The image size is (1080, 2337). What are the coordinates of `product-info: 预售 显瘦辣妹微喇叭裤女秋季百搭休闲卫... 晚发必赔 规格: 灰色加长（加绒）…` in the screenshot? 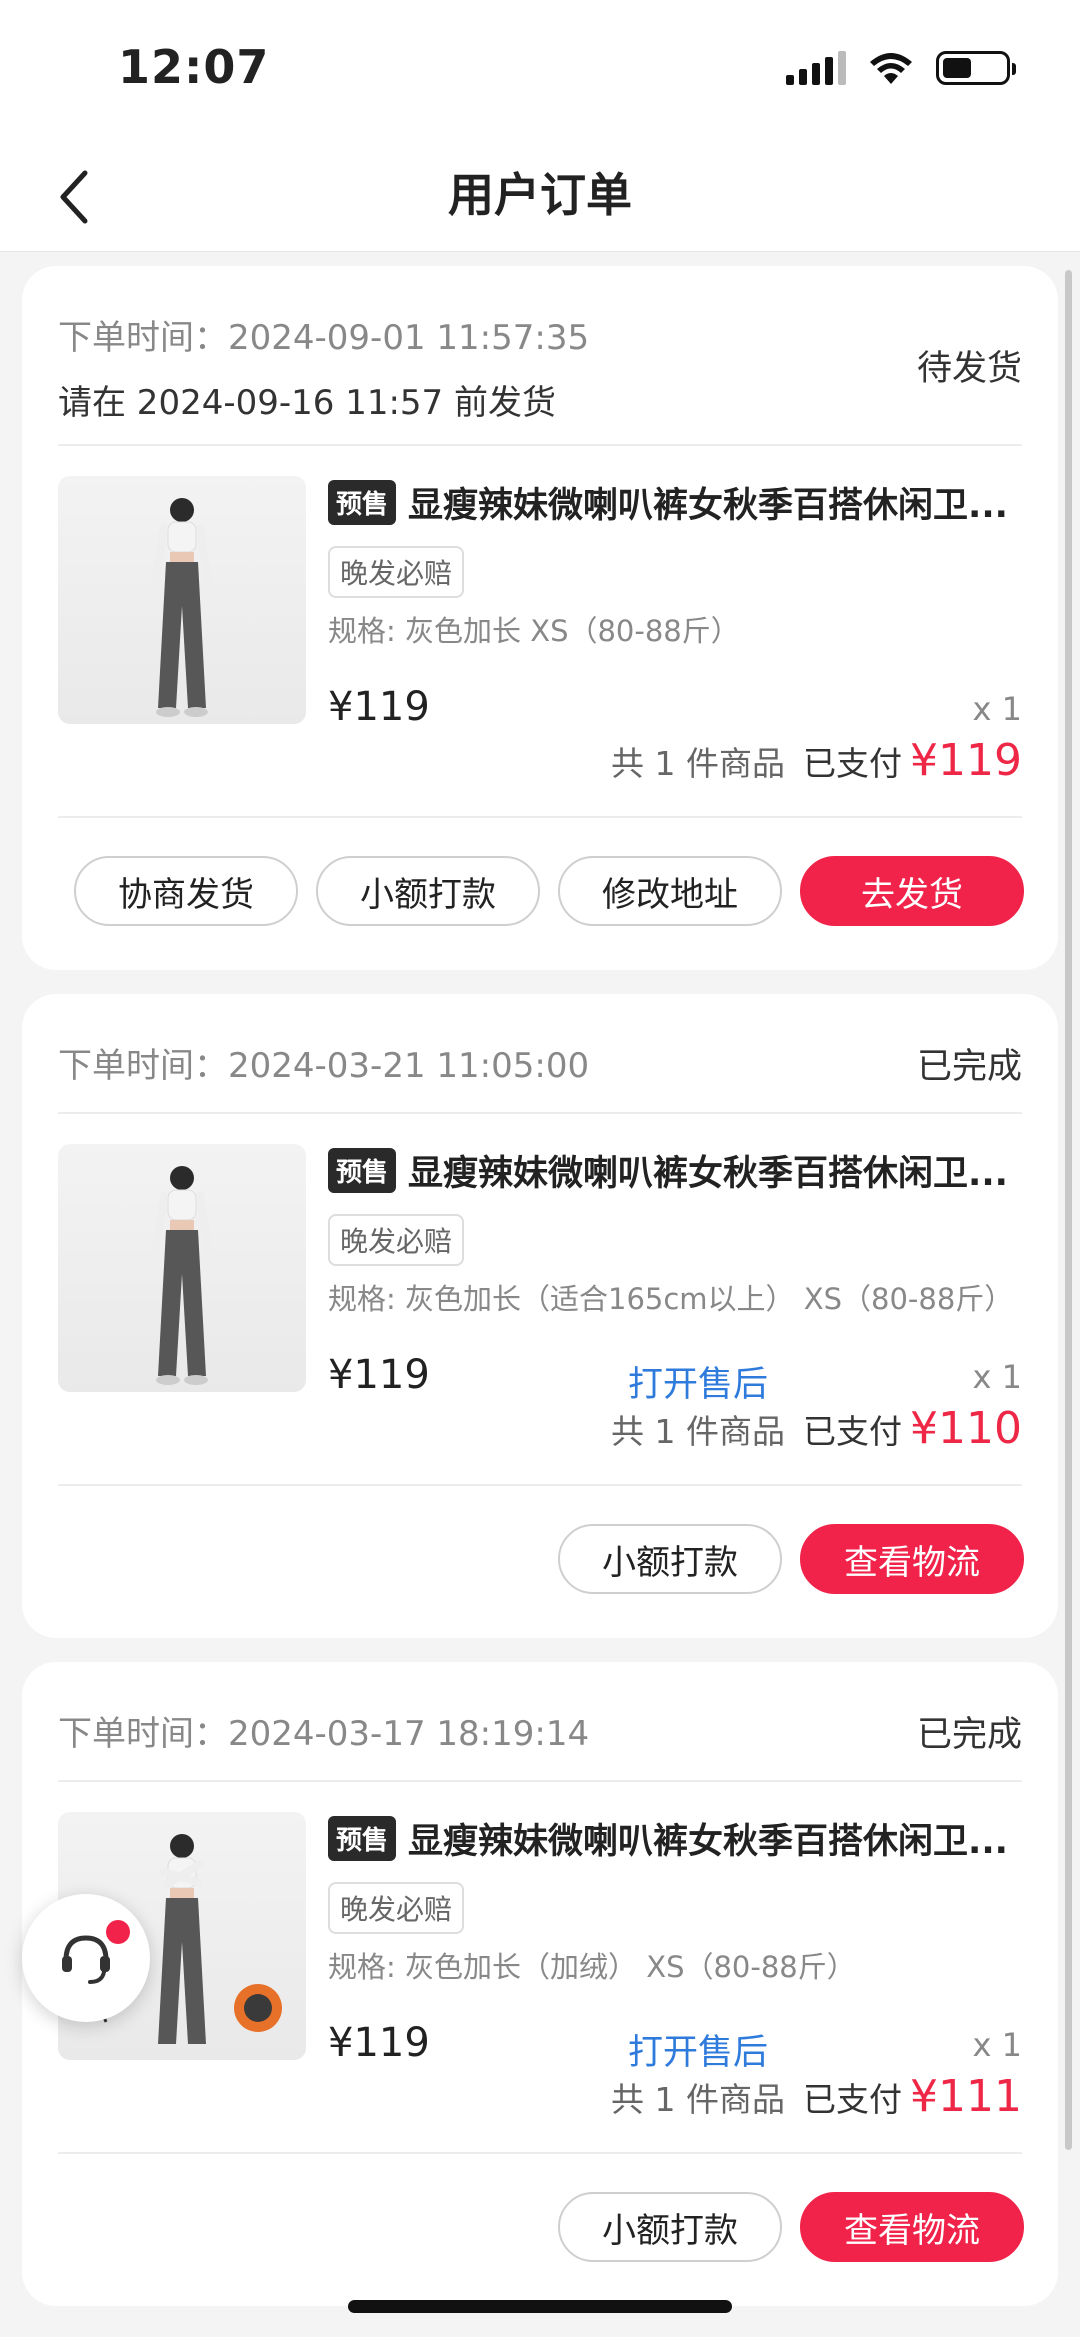 It's located at (675, 1942).